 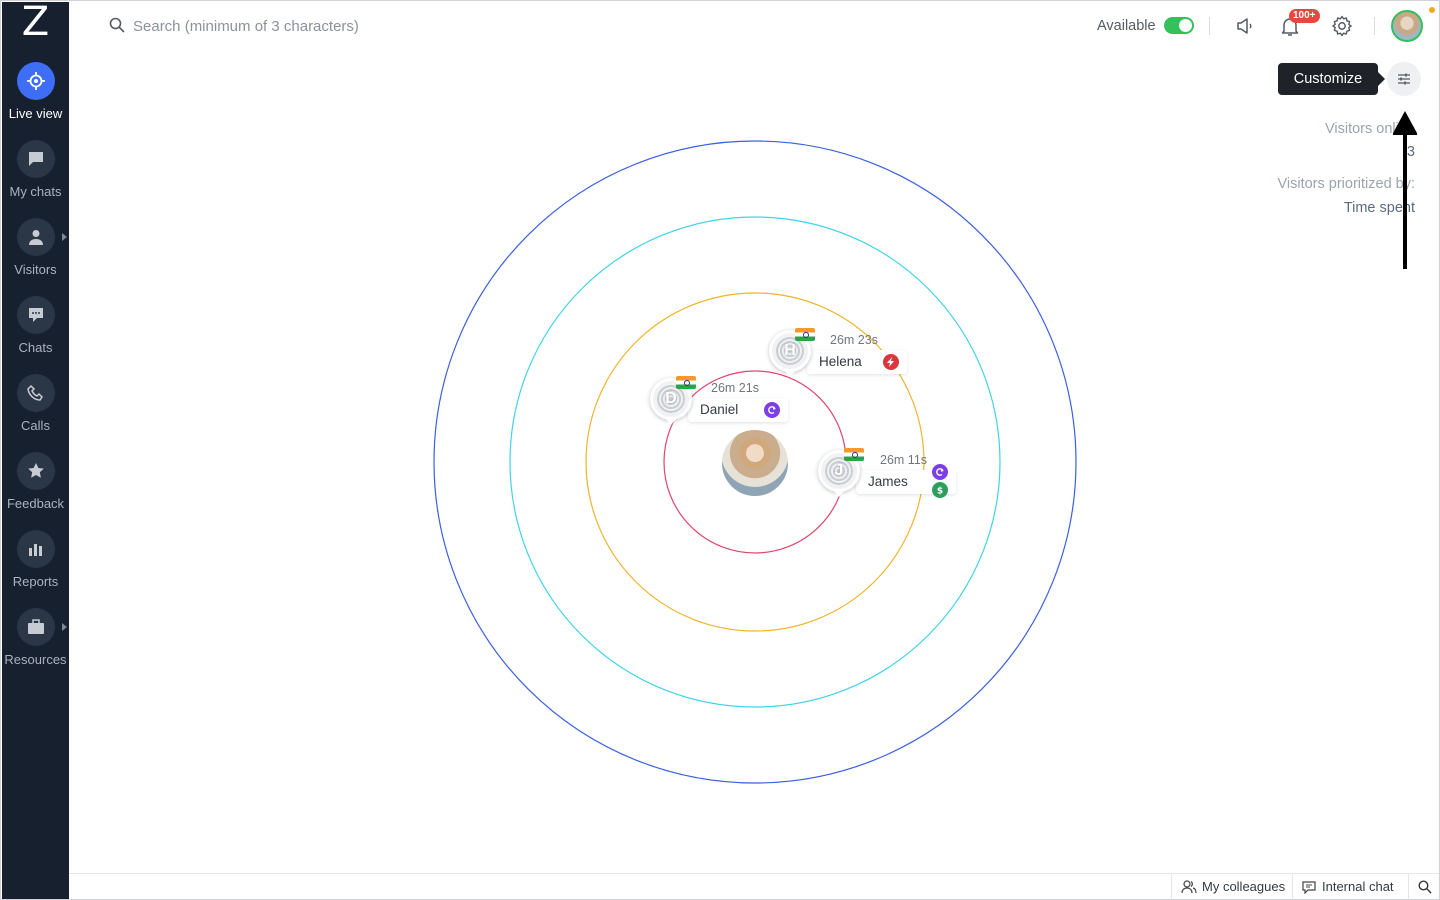 I want to click on visitor-time: 26m 11s, so click(x=904, y=460).